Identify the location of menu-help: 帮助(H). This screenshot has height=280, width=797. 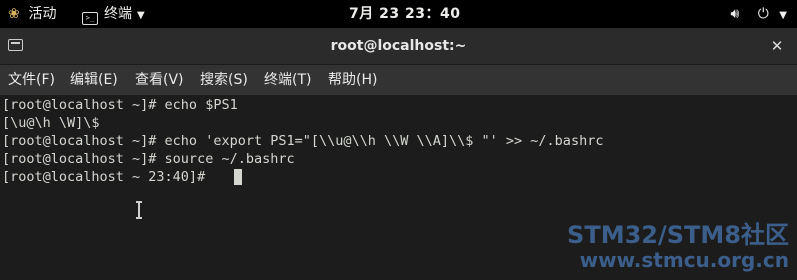
(352, 80).